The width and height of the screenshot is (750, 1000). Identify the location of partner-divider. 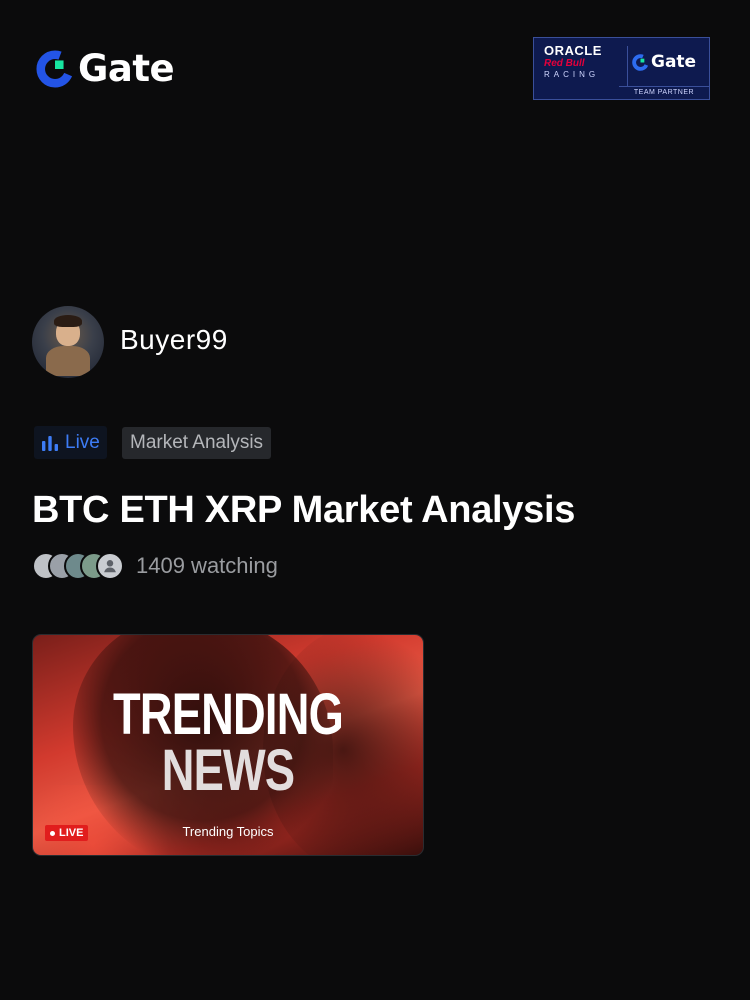
(627, 66).